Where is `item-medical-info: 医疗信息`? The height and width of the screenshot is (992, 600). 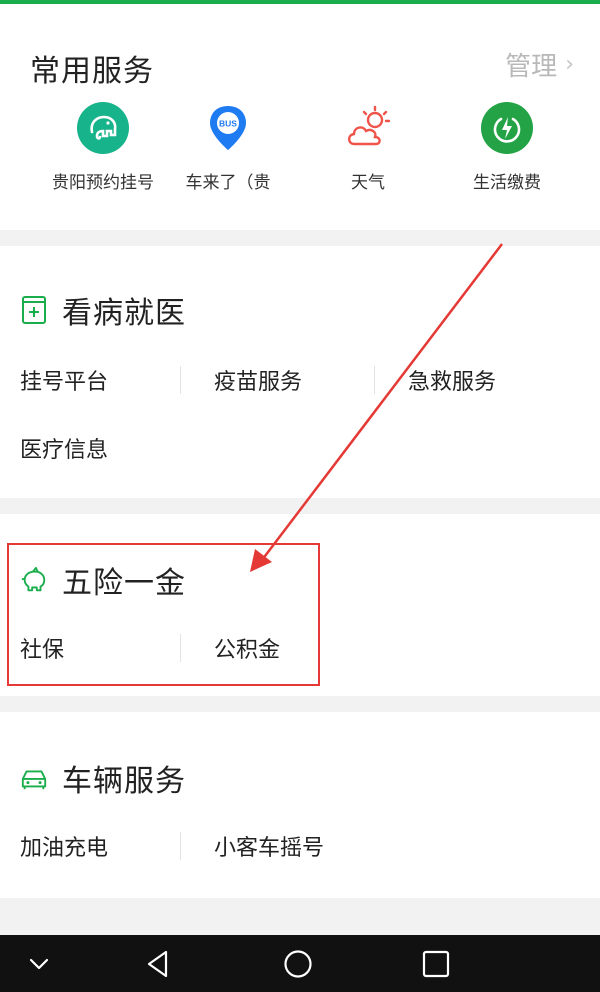 item-medical-info: 医疗信息 is located at coordinates (64, 448).